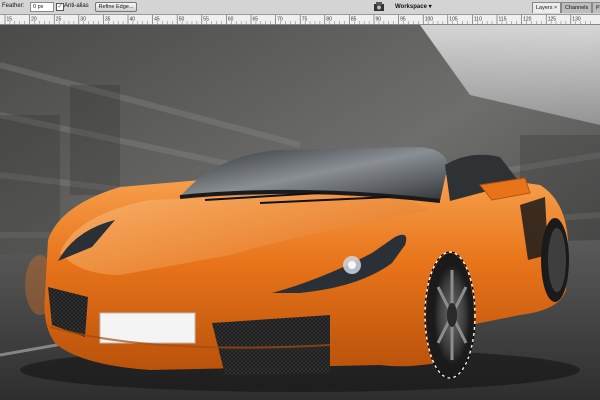 This screenshot has width=600, height=400. I want to click on ruler-tick-label: 125, so click(552, 20).